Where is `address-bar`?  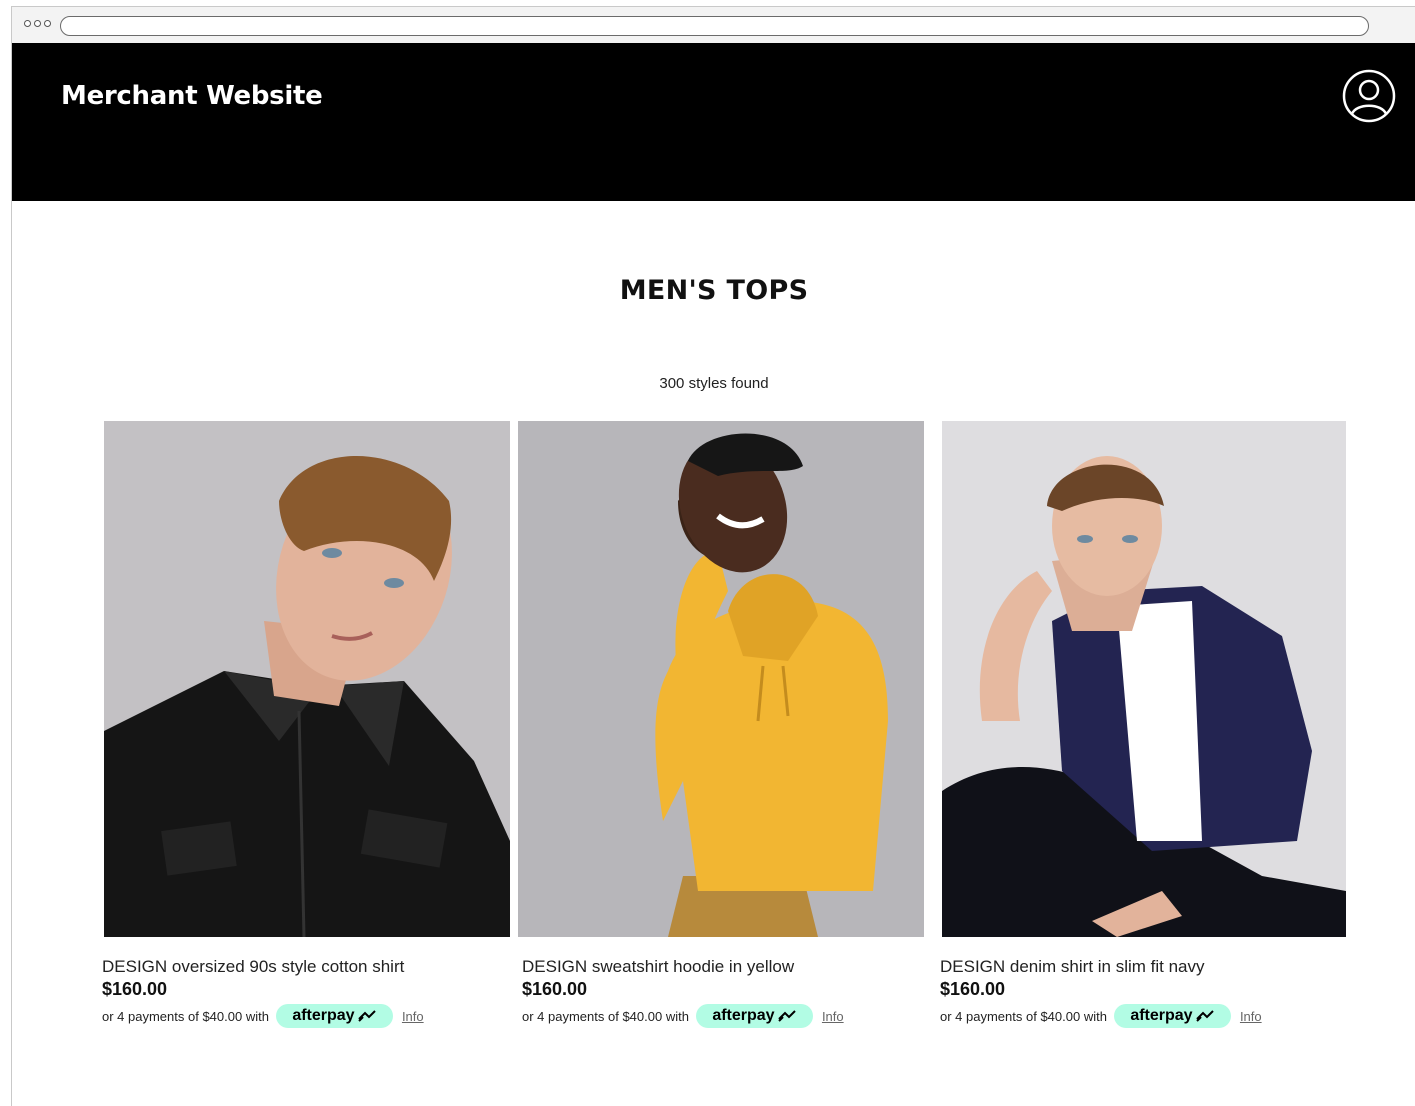 address-bar is located at coordinates (714, 26).